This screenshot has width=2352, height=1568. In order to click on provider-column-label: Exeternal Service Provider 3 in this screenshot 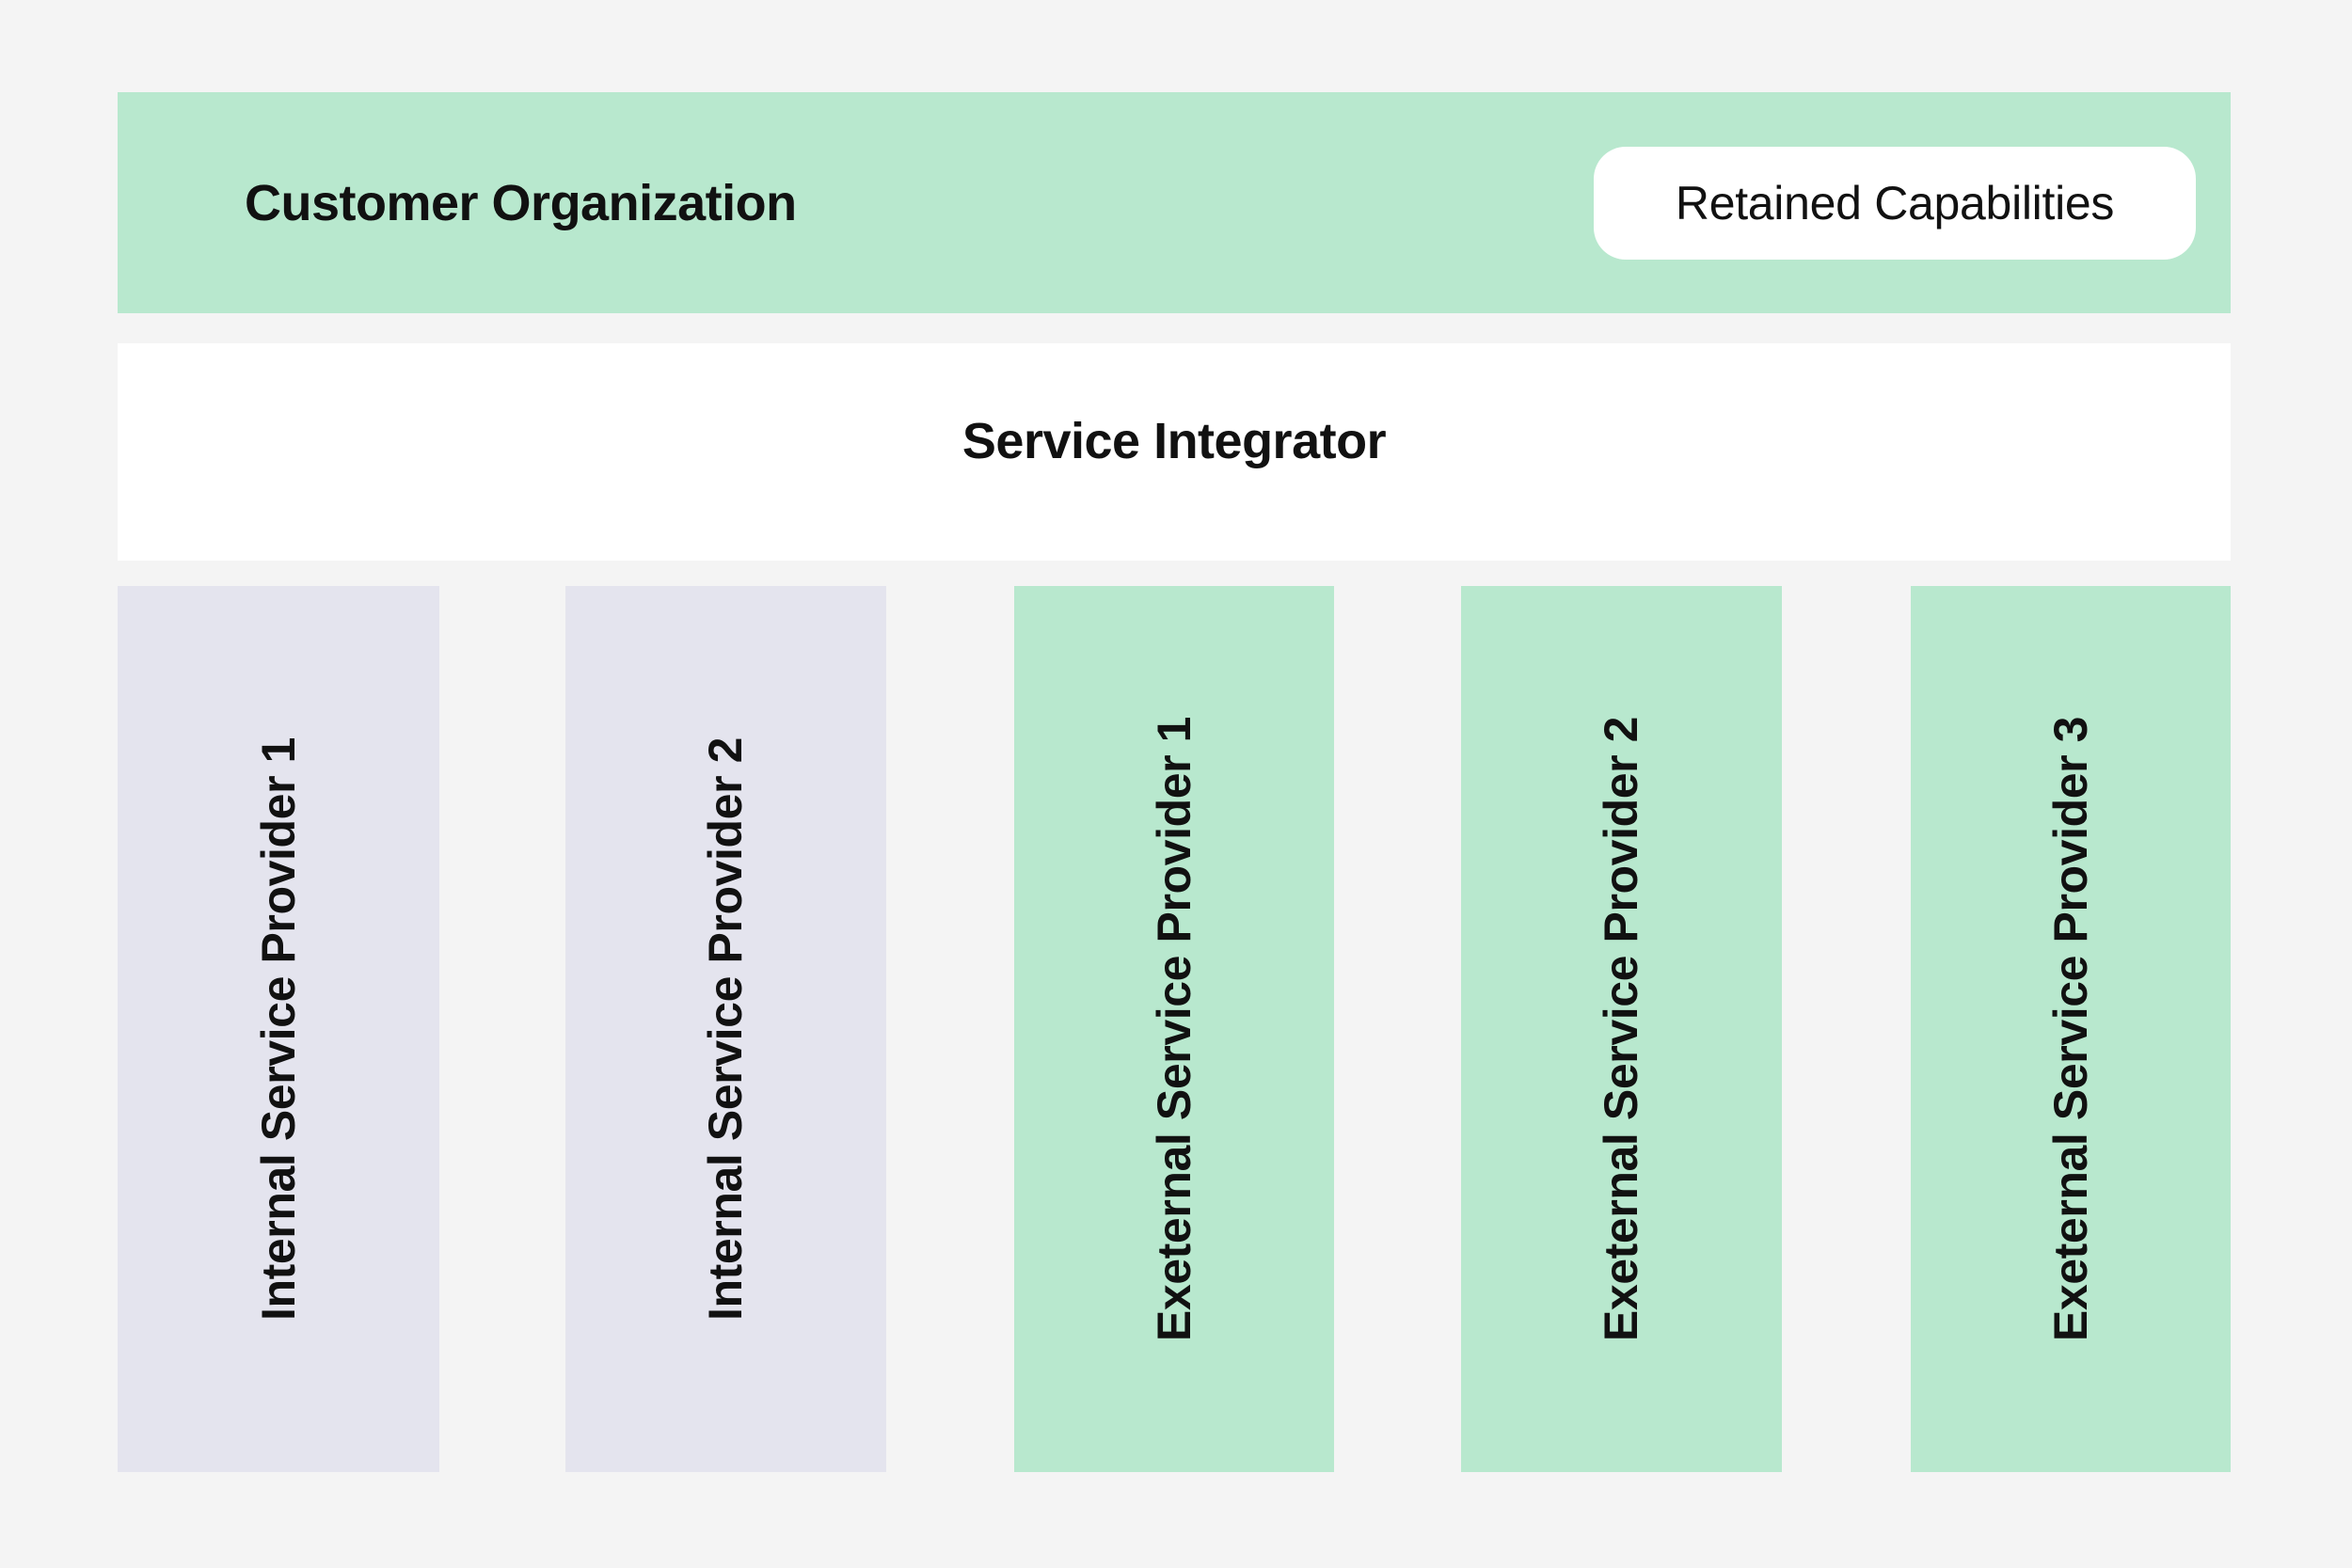, I will do `click(2071, 1029)`.